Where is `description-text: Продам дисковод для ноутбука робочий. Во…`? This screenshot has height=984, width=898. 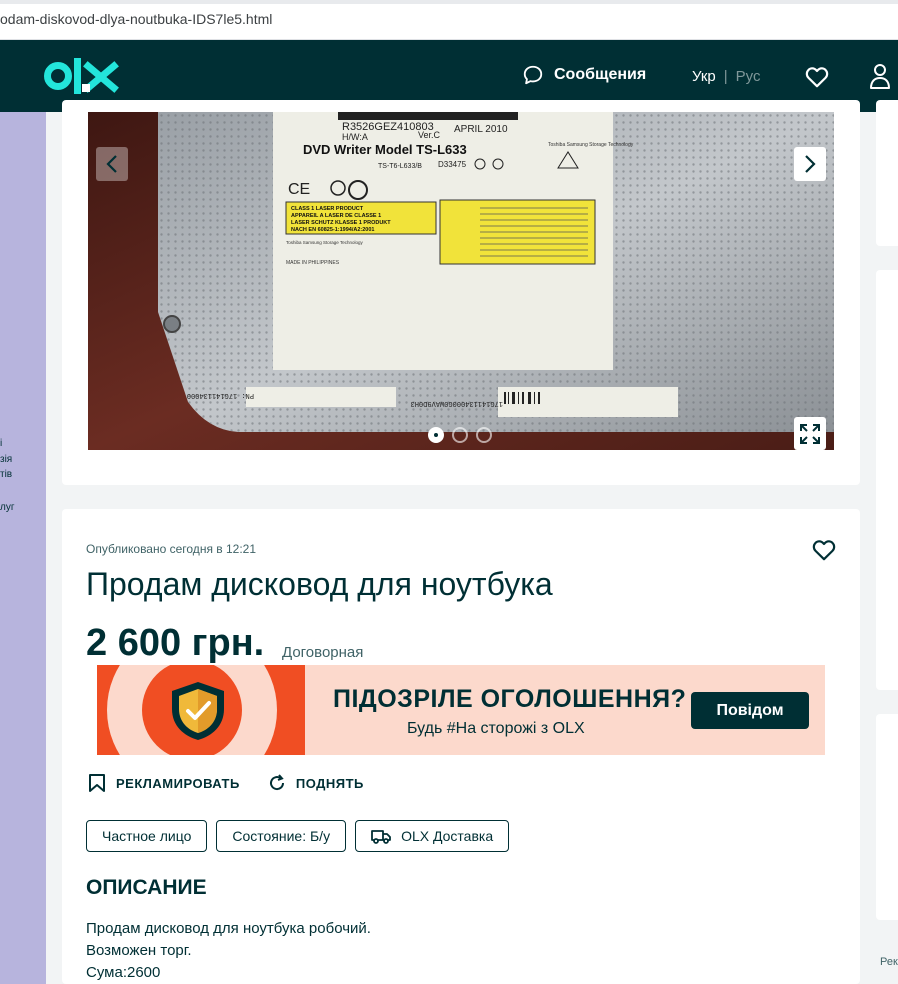
description-text: Продам дисковод для ноутбука робочий. Во… is located at coordinates (228, 951).